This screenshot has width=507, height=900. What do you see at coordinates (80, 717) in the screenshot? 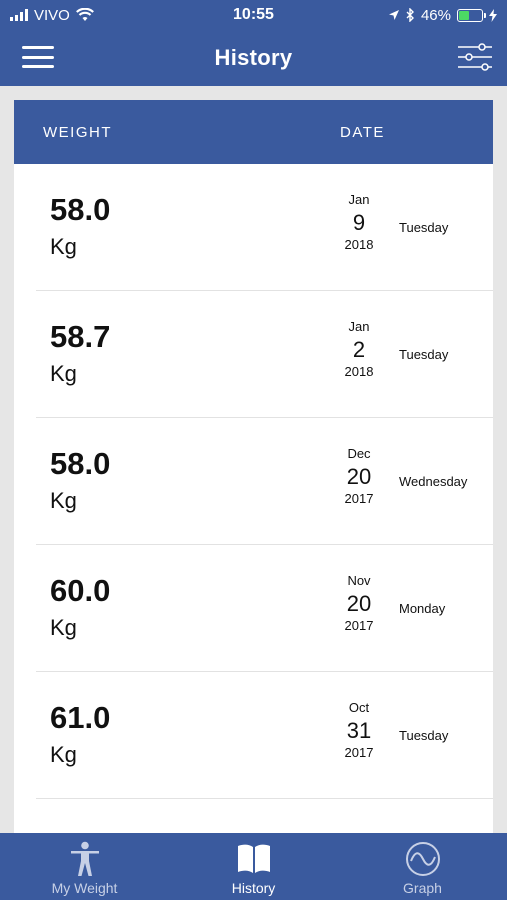
I see `weight-value: 61.0` at bounding box center [80, 717].